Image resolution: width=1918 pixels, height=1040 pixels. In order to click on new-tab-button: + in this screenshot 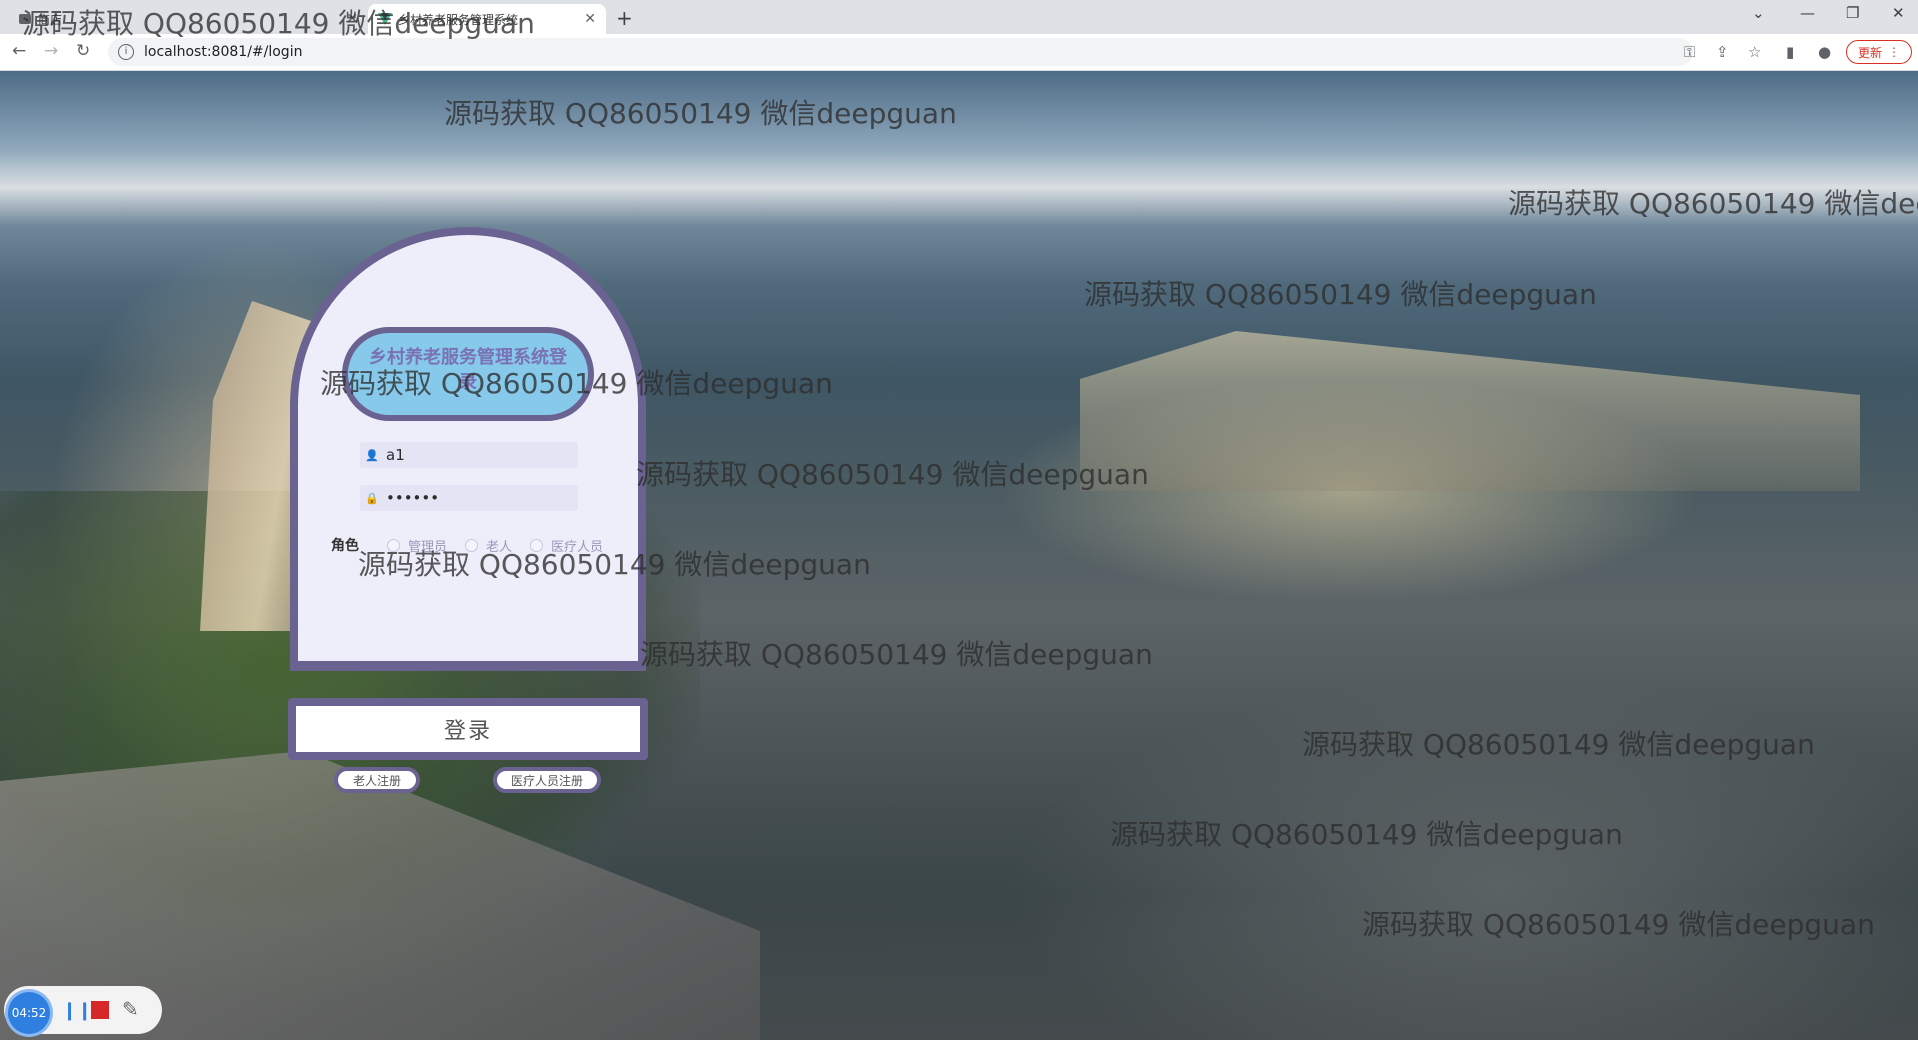, I will do `click(624, 18)`.